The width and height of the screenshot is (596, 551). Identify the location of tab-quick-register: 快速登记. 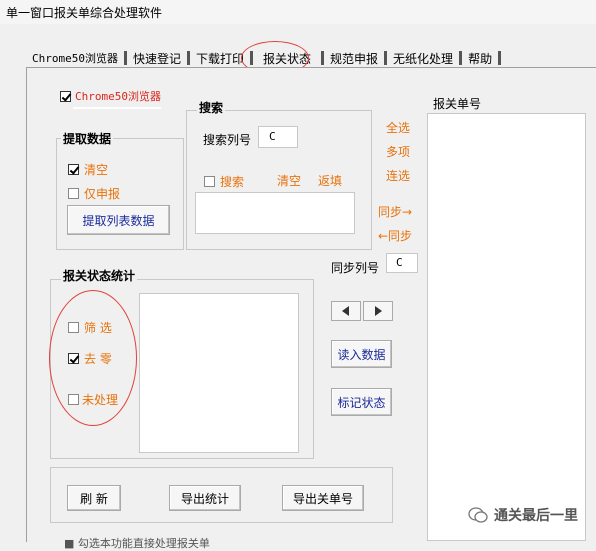
(157, 58).